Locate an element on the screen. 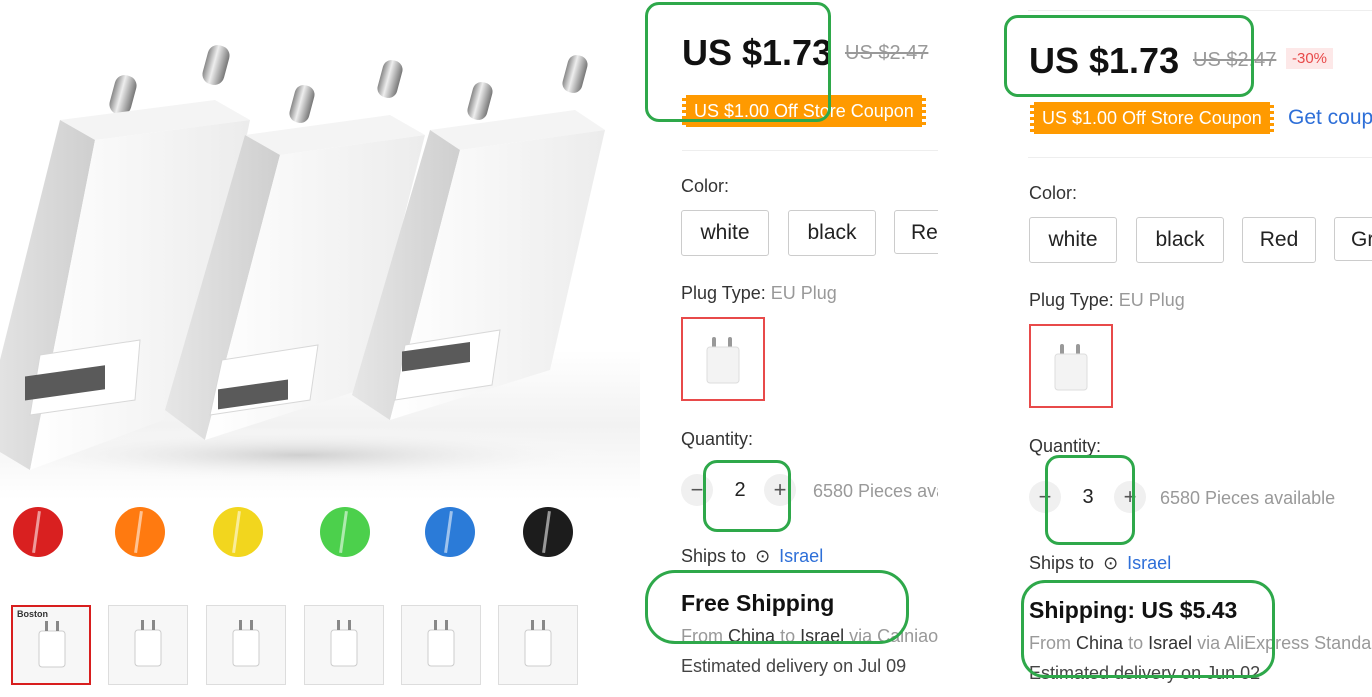  thumb-spec-sheet is located at coordinates (246, 645).